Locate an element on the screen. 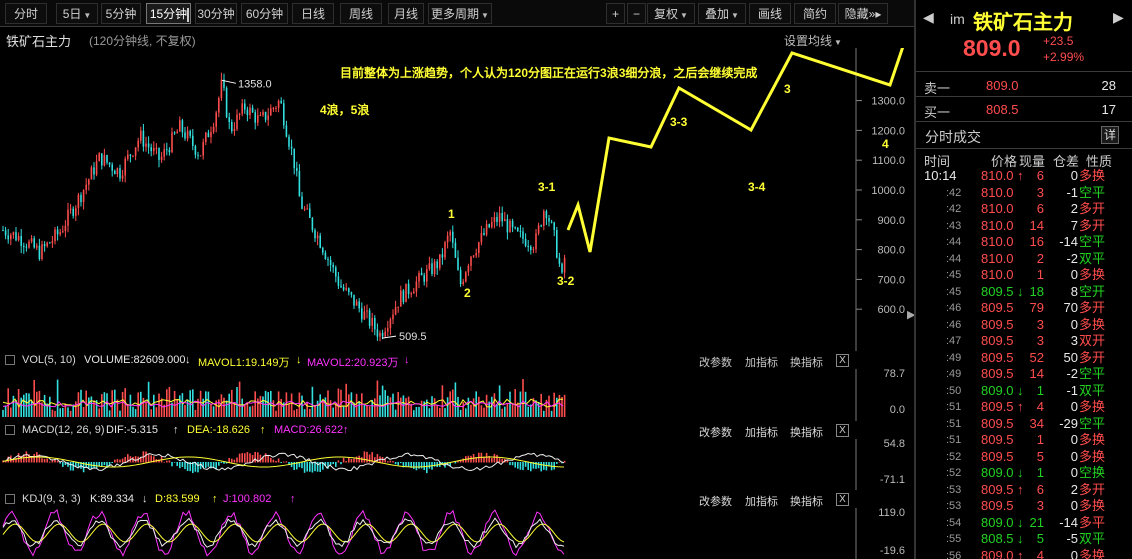  price-axis-label: 600.0 is located at coordinates (891, 310).